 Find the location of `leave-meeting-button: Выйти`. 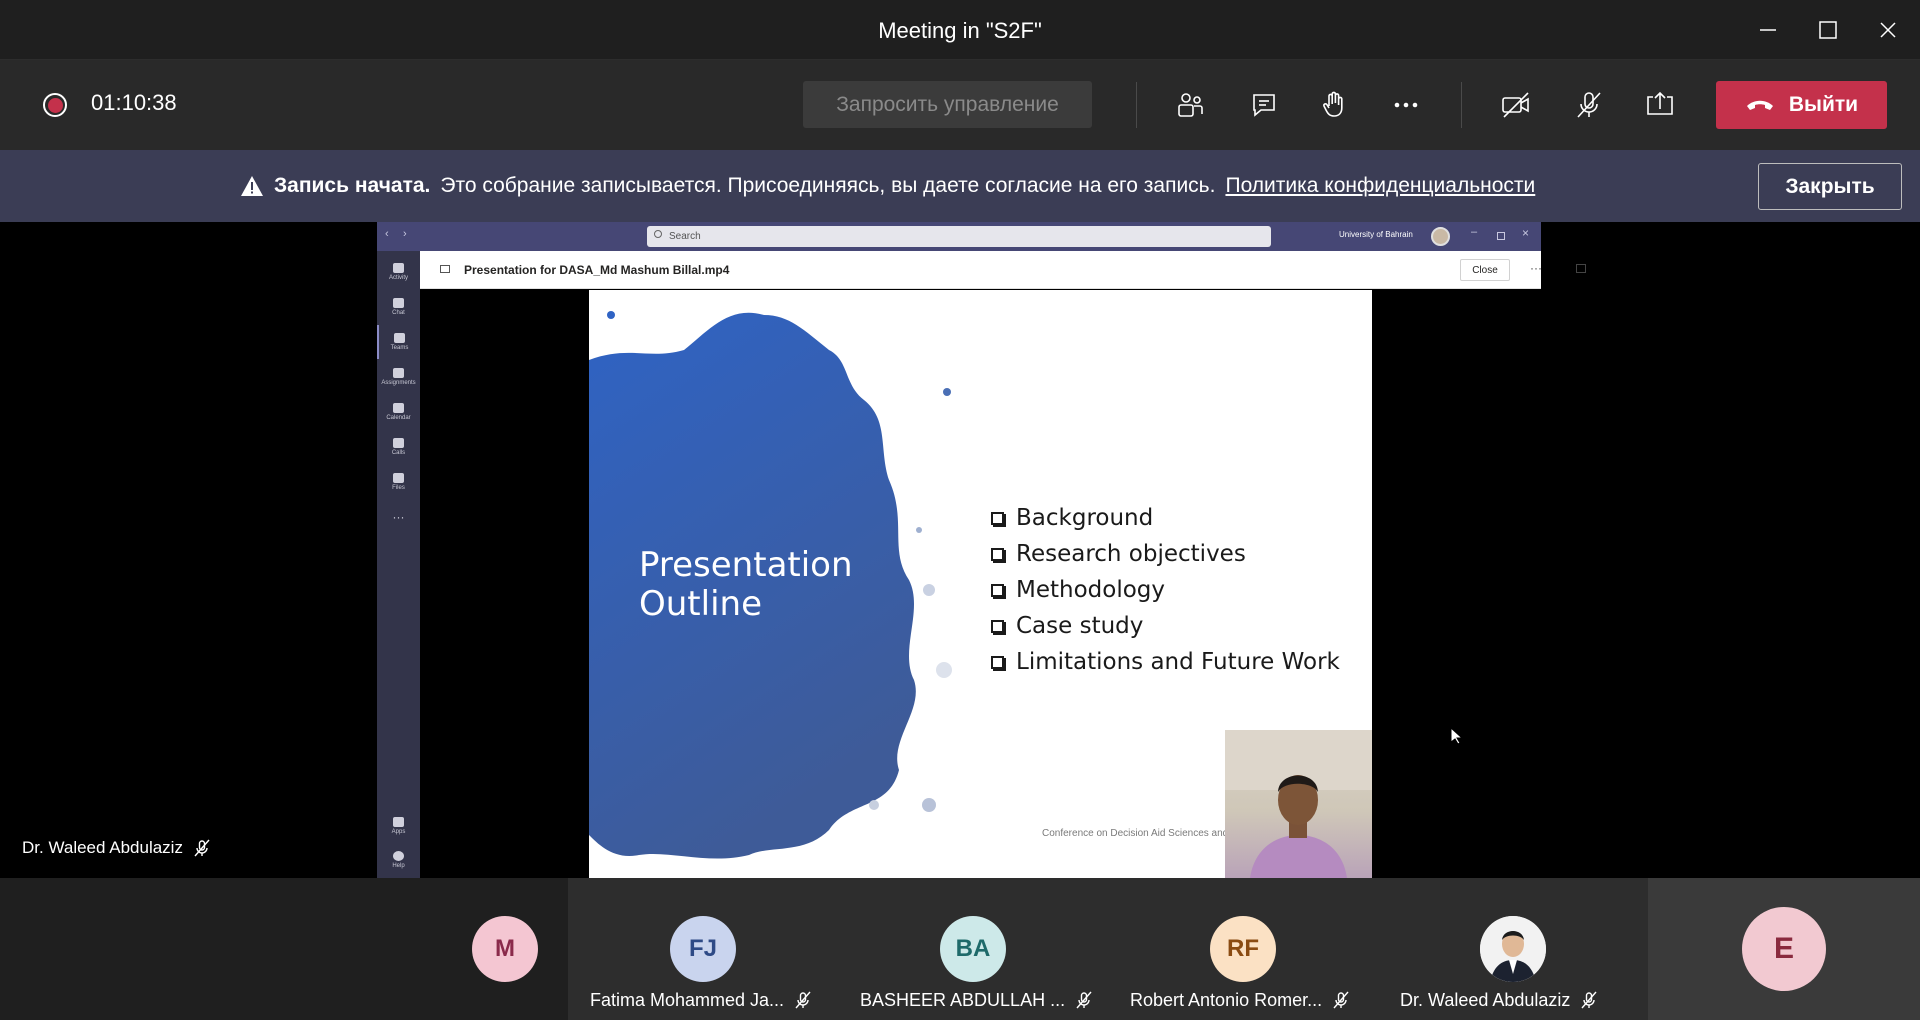

leave-meeting-button: Выйти is located at coordinates (1801, 105).